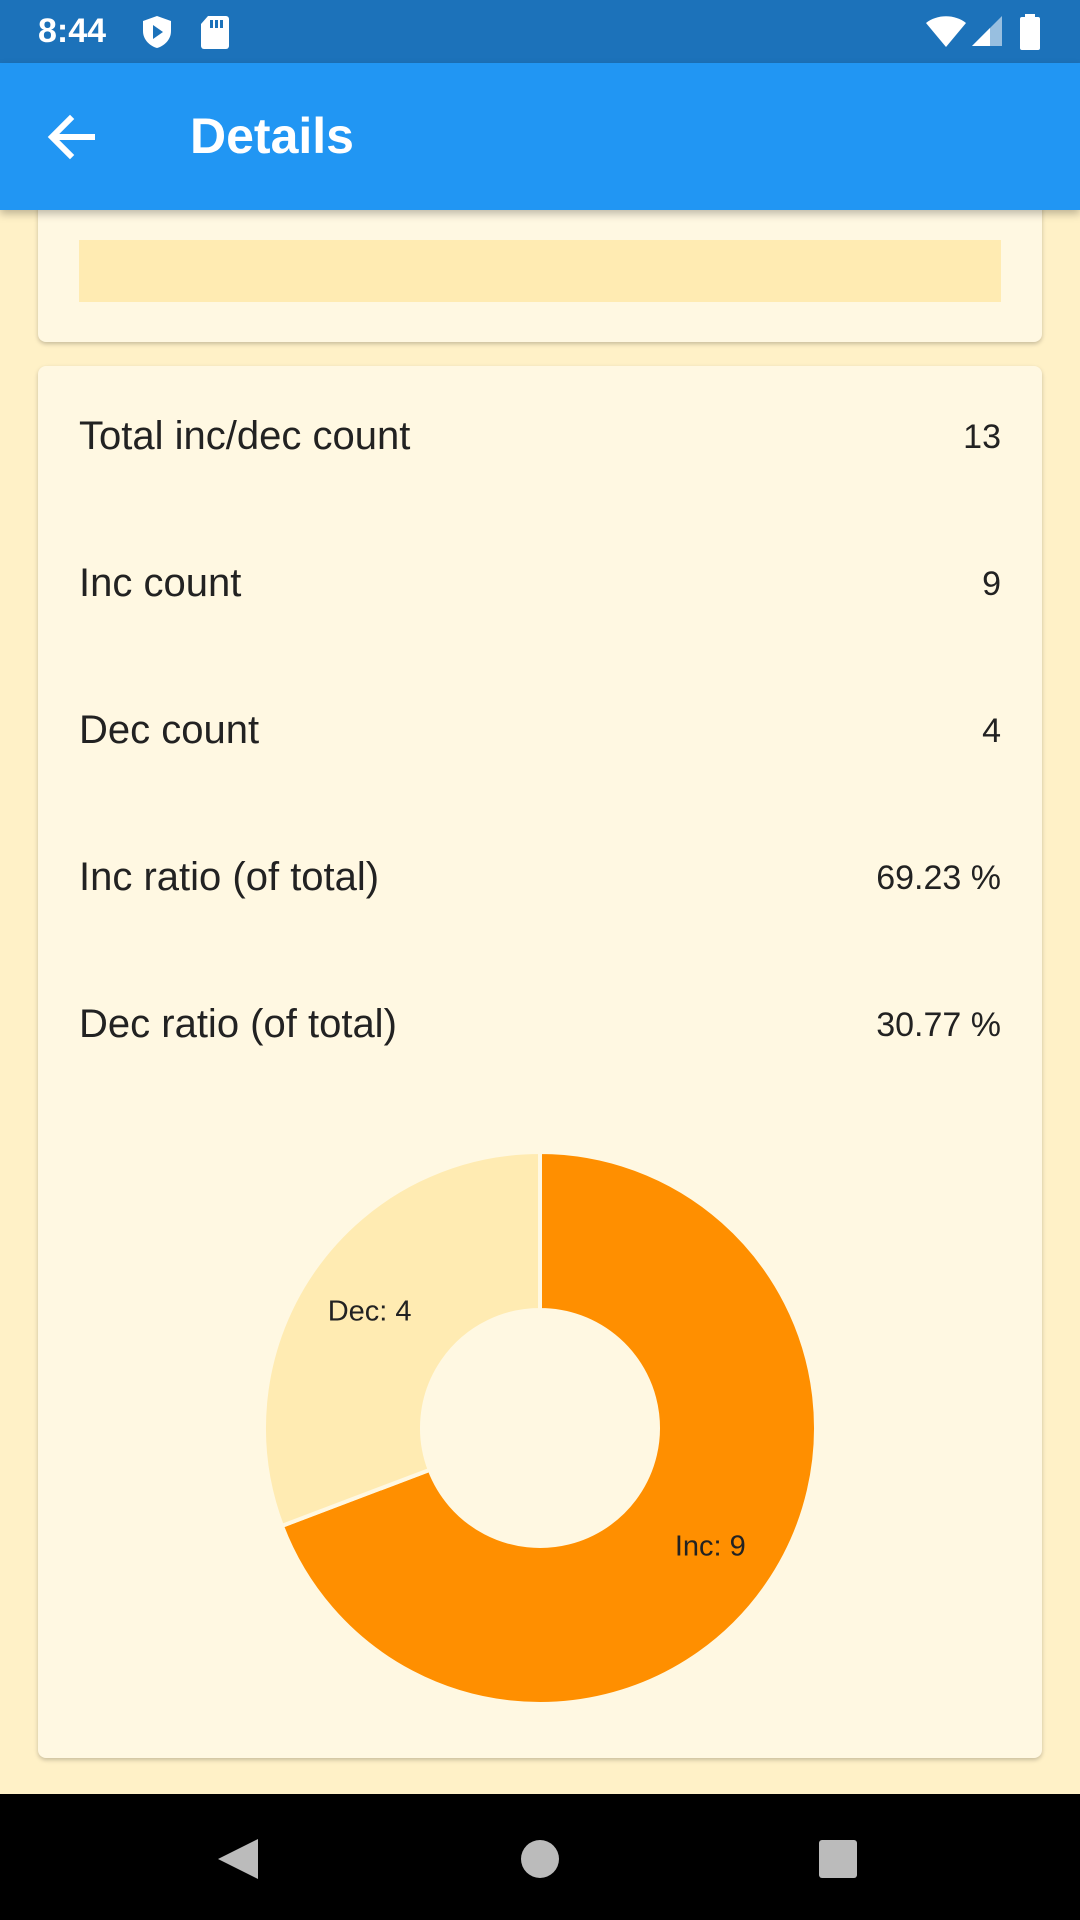 The image size is (1080, 1920). What do you see at coordinates (838, 1859) in the screenshot?
I see `recents-square-icon` at bounding box center [838, 1859].